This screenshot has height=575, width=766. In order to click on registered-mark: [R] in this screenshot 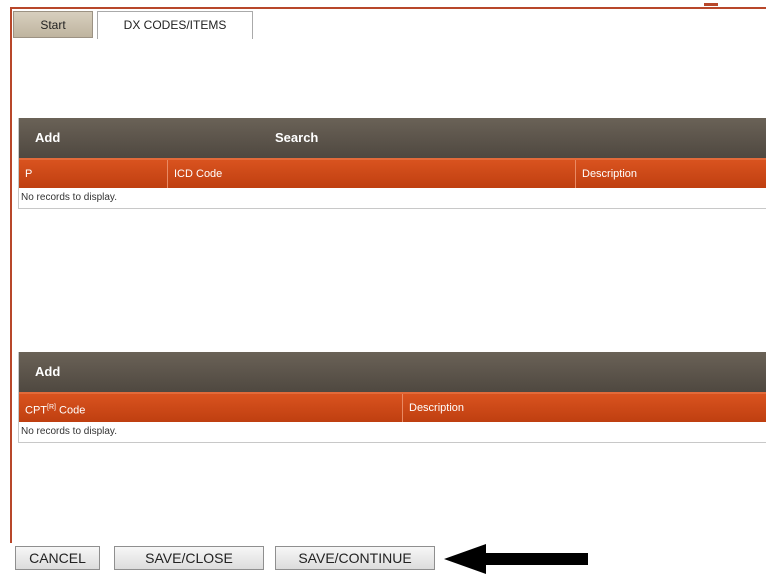, I will do `click(51, 407)`.